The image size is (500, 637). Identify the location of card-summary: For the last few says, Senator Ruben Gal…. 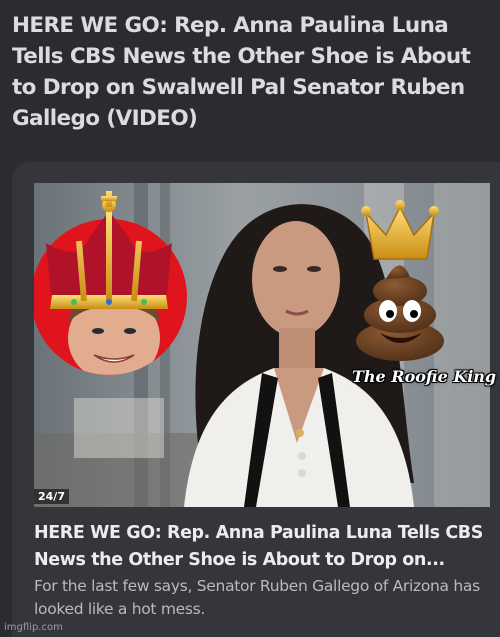
(257, 597).